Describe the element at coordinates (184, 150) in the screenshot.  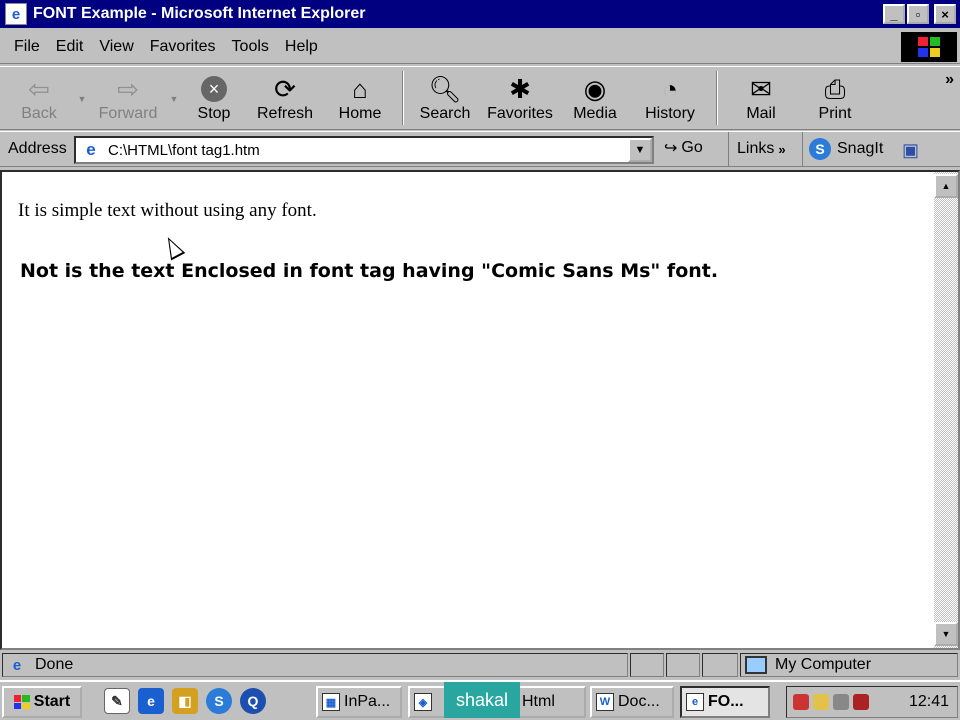
I see `address-url: C:\HTML\font tag1.htm` at that location.